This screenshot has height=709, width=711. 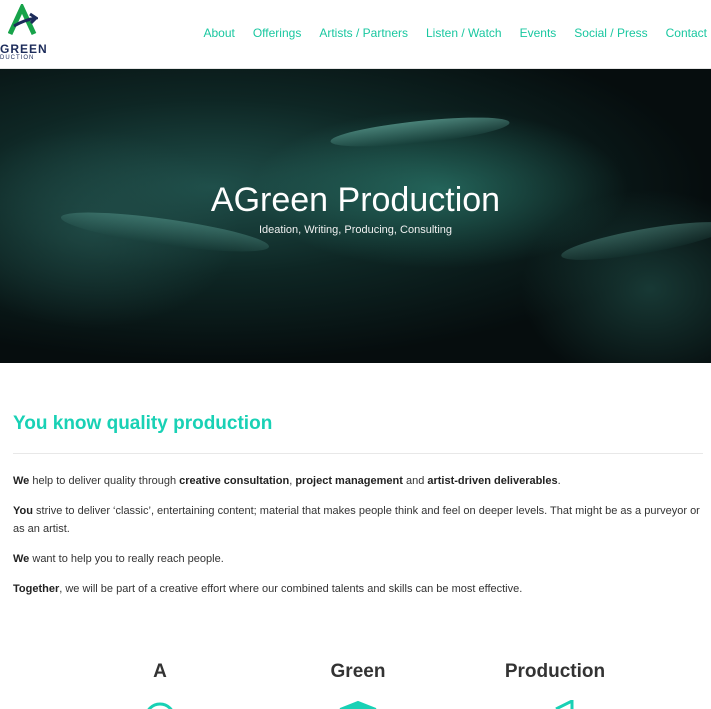 What do you see at coordinates (24, 49) in the screenshot?
I see `logo-wordmark: GREEN` at bounding box center [24, 49].